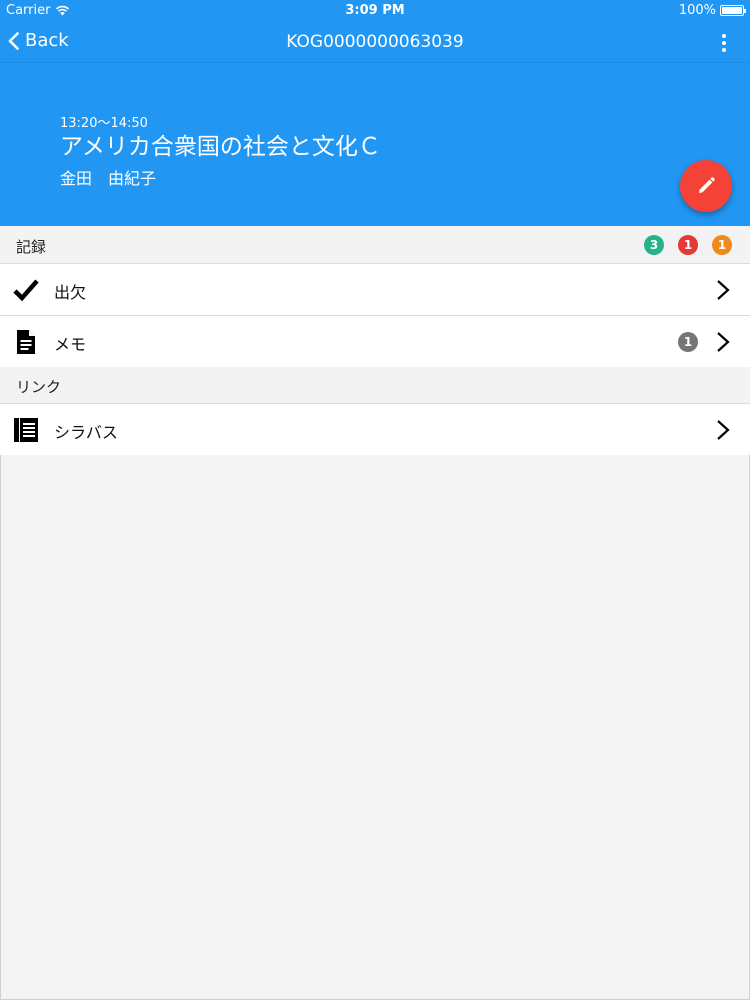 The height and width of the screenshot is (1000, 750). Describe the element at coordinates (722, 245) in the screenshot. I see `record-badge-orange: 1` at that location.